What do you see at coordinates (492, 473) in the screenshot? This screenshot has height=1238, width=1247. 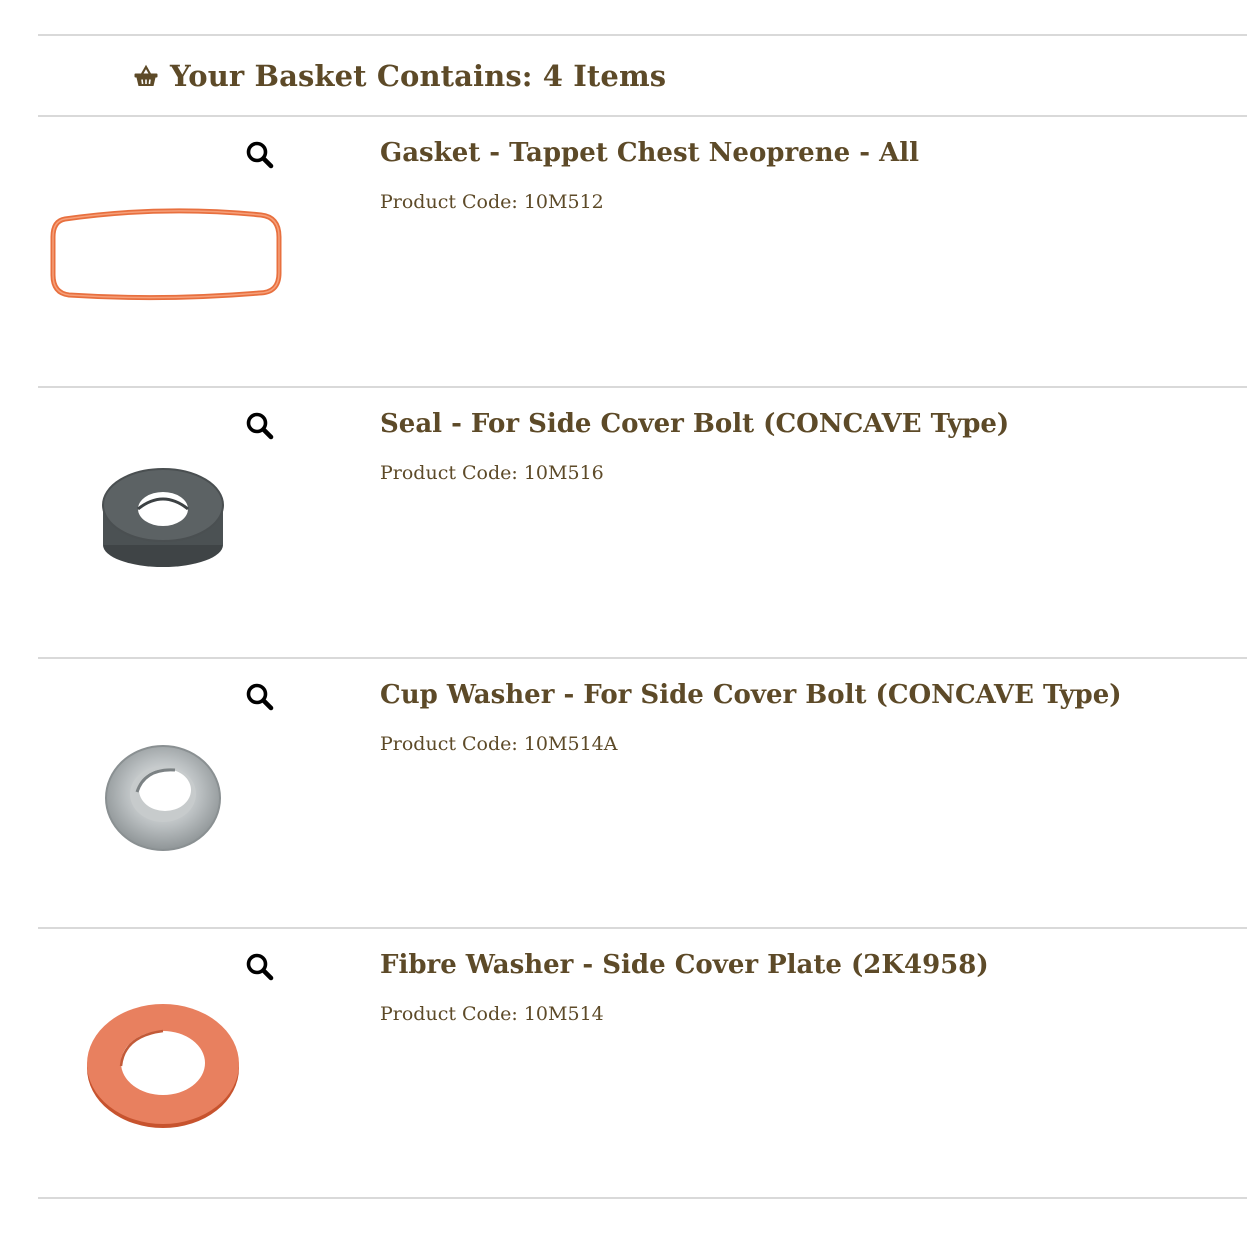 I see `product-code: Product Code: 10M516` at bounding box center [492, 473].